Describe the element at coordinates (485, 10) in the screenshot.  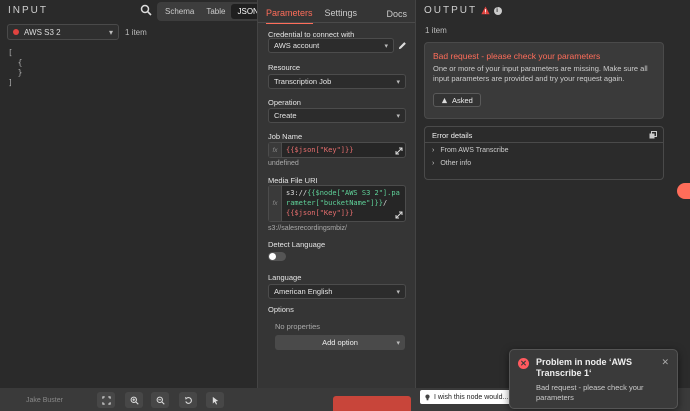
I see `warning-icon` at that location.